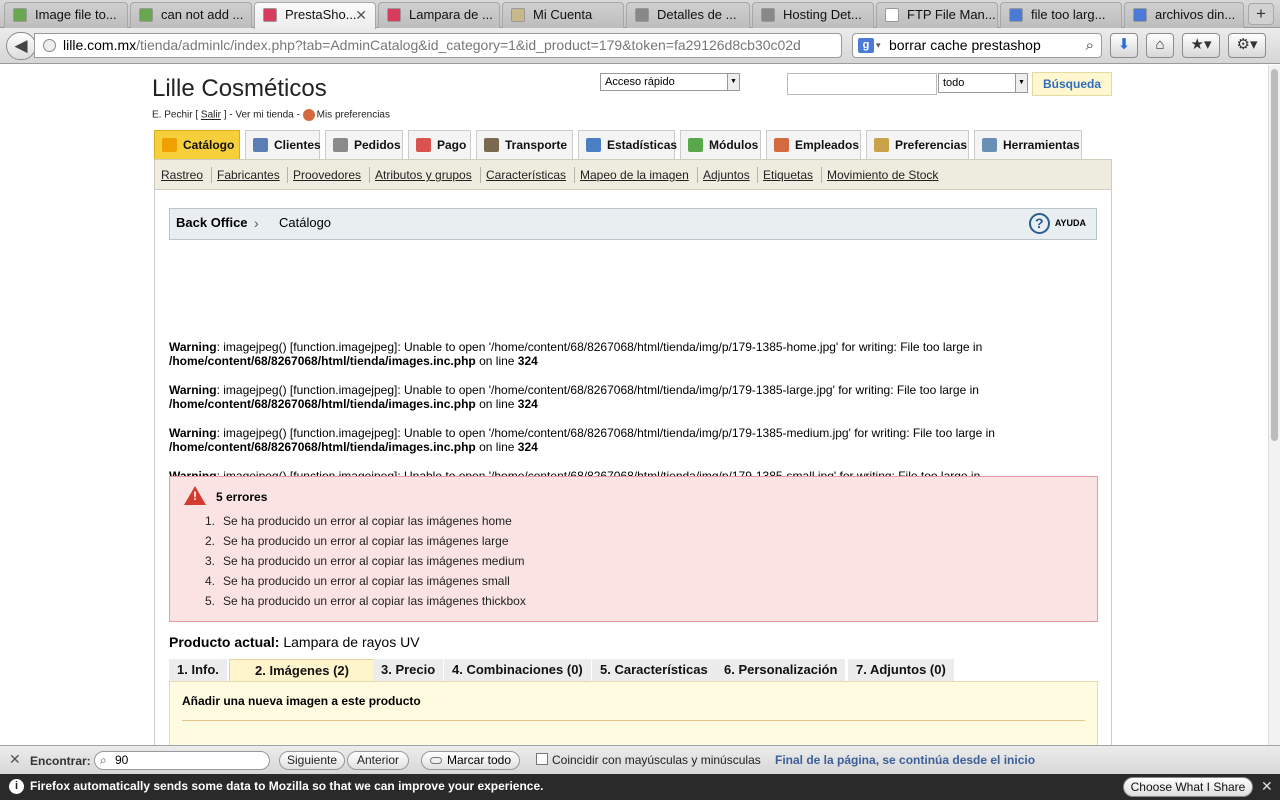 Image resolution: width=1280 pixels, height=800 pixels. What do you see at coordinates (198, 670) in the screenshot?
I see `product-tab: 1. Info.` at bounding box center [198, 670].